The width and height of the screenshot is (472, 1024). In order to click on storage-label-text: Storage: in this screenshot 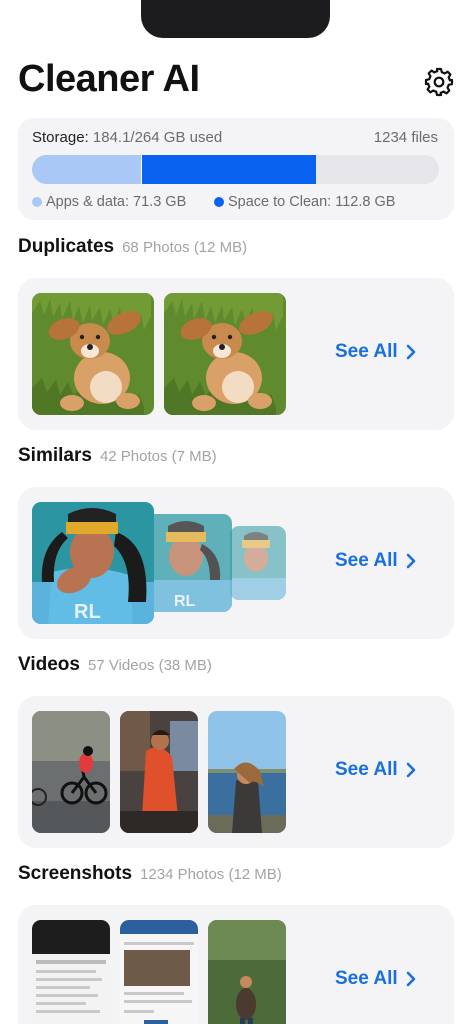, I will do `click(60, 137)`.